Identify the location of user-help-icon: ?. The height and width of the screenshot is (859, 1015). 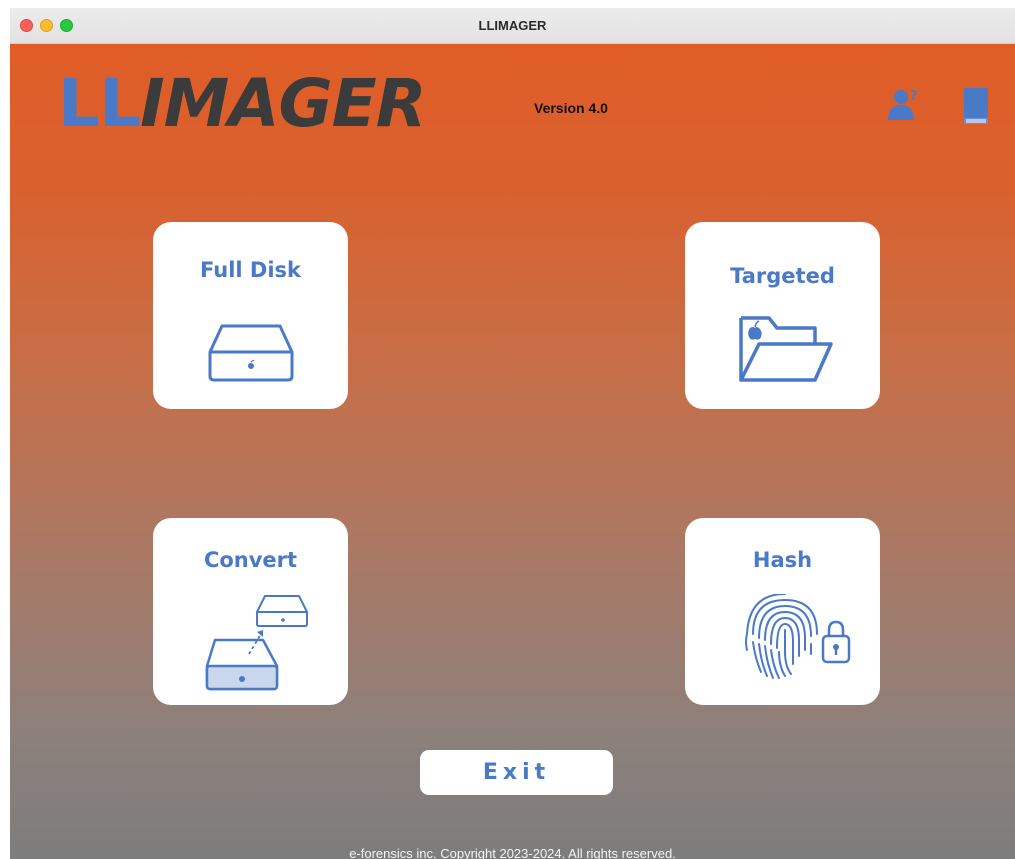
(903, 104).